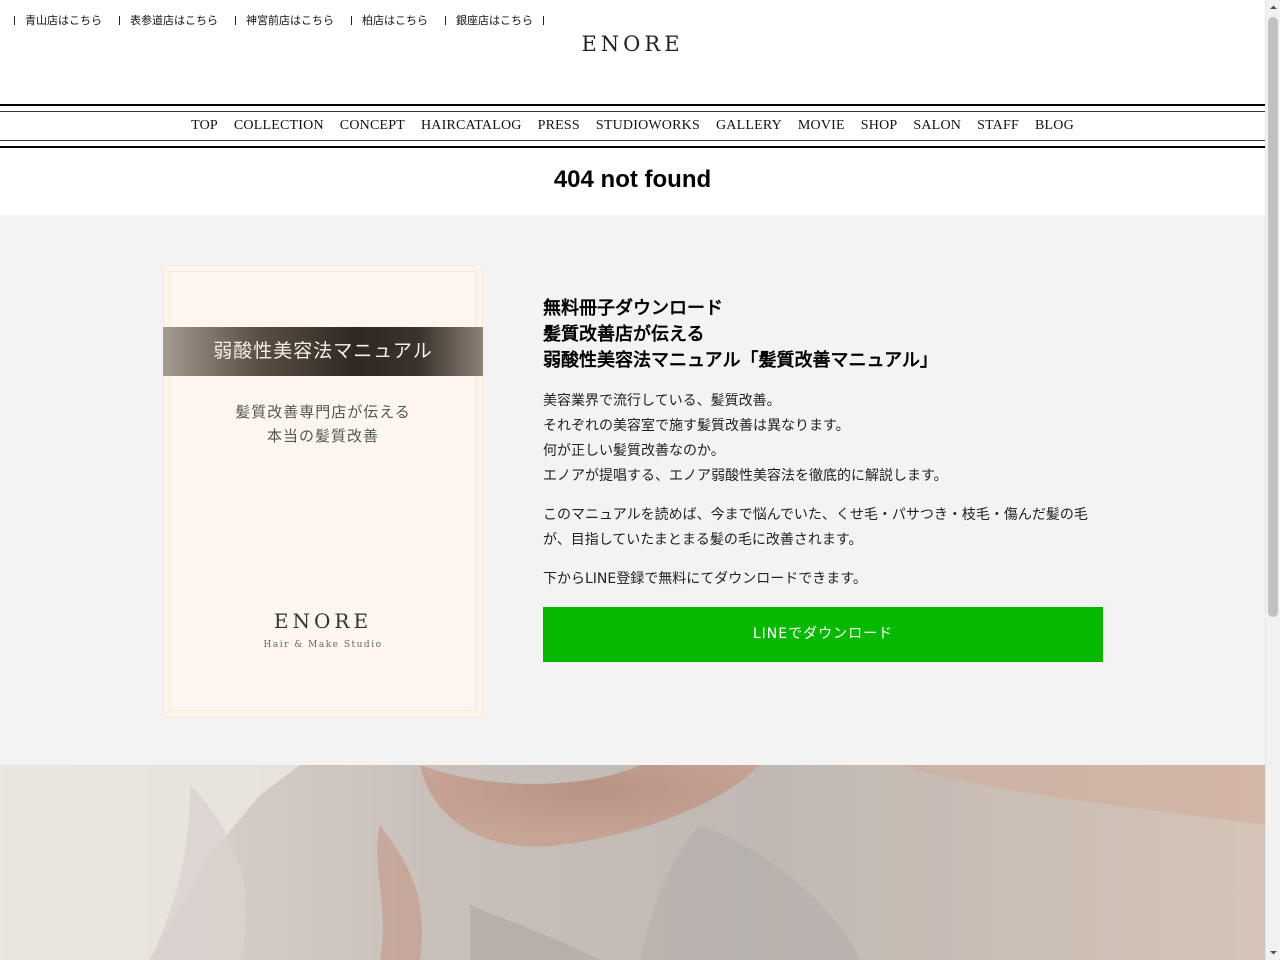 Image resolution: width=1280 pixels, height=960 pixels. Describe the element at coordinates (749, 126) in the screenshot. I see `nav-item-gallery: GALLERY` at that location.